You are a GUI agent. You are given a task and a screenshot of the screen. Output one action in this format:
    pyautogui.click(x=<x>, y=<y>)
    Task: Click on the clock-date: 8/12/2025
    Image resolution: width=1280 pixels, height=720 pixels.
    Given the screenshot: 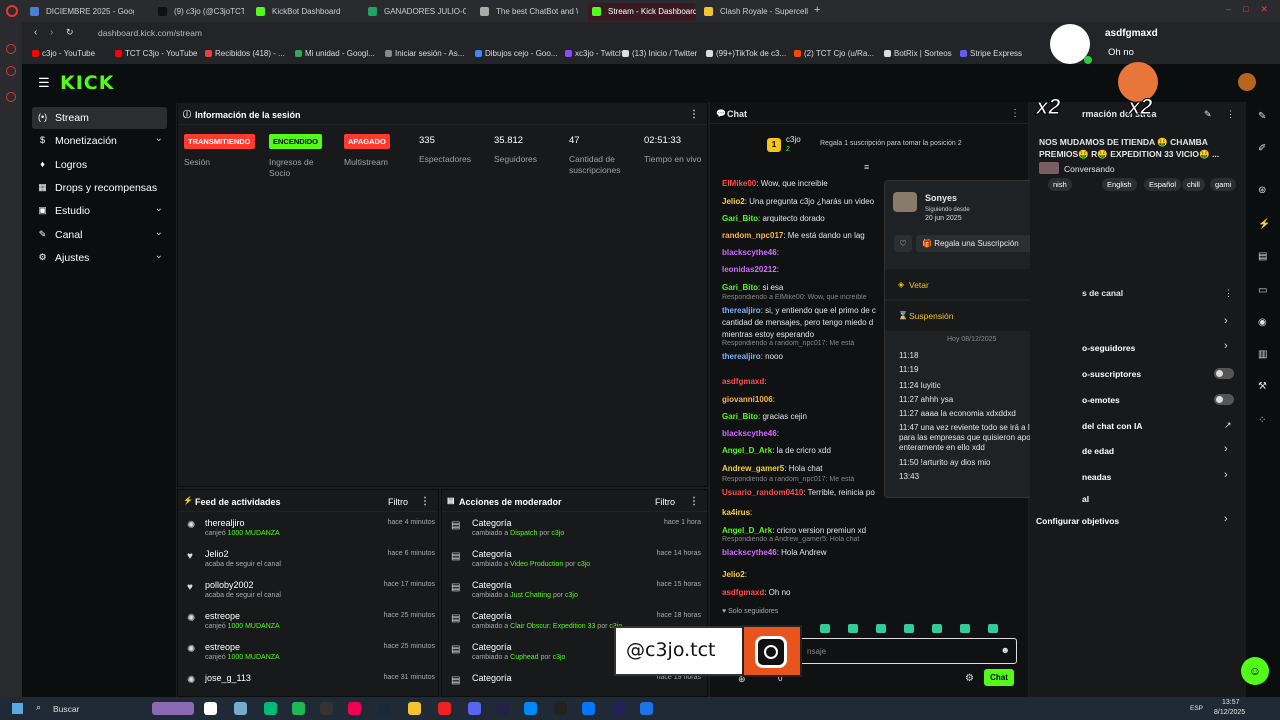 What is the action you would take?
    pyautogui.click(x=1229, y=712)
    